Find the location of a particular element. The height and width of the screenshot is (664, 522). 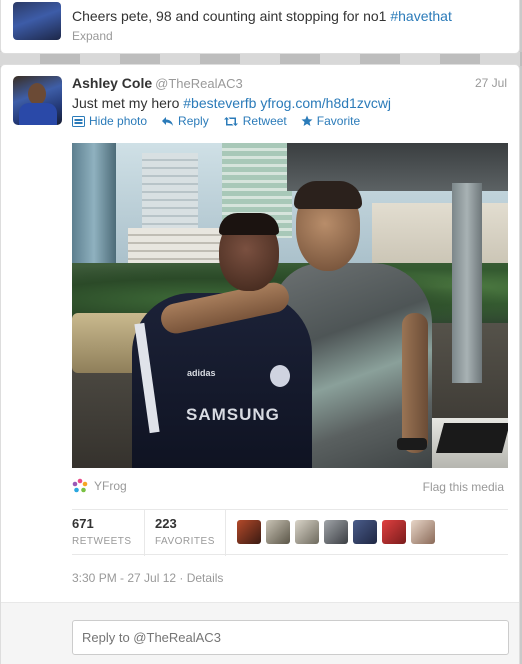

flag-media-link: Flag this media is located at coordinates (463, 487).